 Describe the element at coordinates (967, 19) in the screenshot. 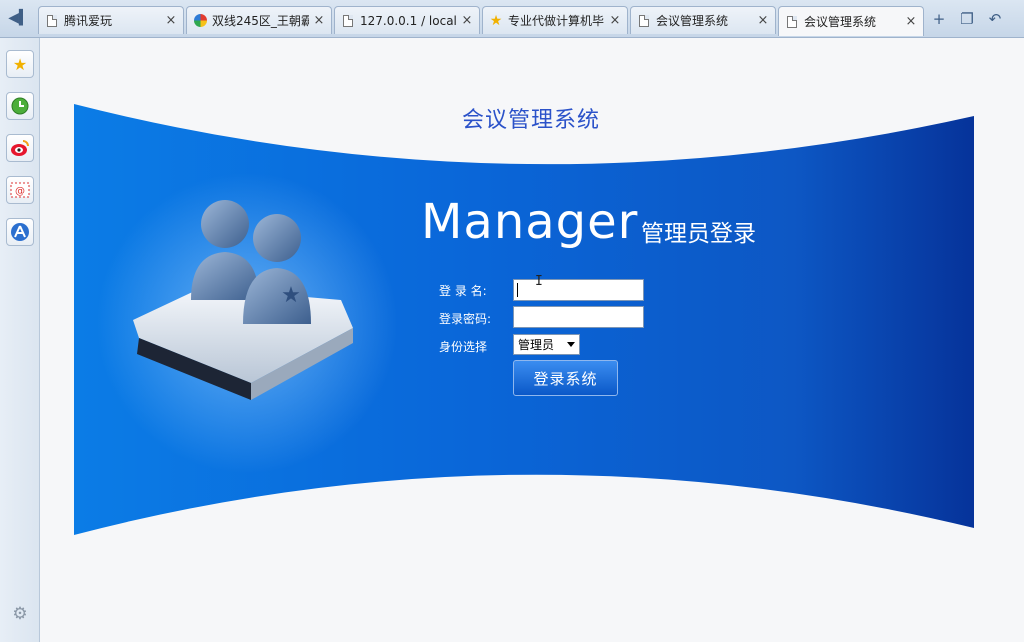

I see `tab-restore-icon: ❐` at that location.